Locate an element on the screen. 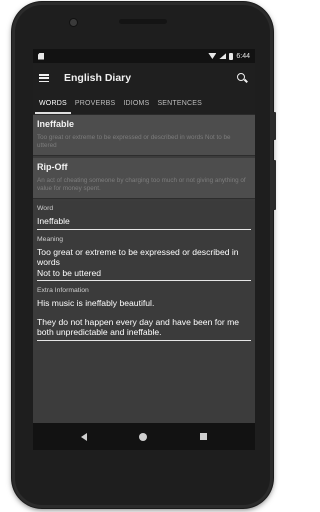 This screenshot has height=512, width=320. back-icon is located at coordinates (84, 436).